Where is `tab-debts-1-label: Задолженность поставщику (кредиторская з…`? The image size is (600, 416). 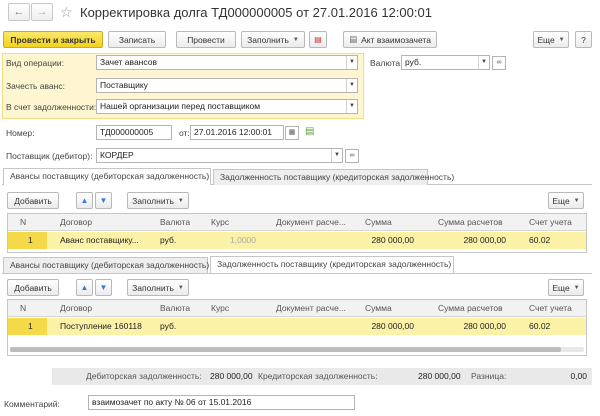 tab-debts-1-label: Задолженность поставщику (кредиторская з… is located at coordinates (337, 177).